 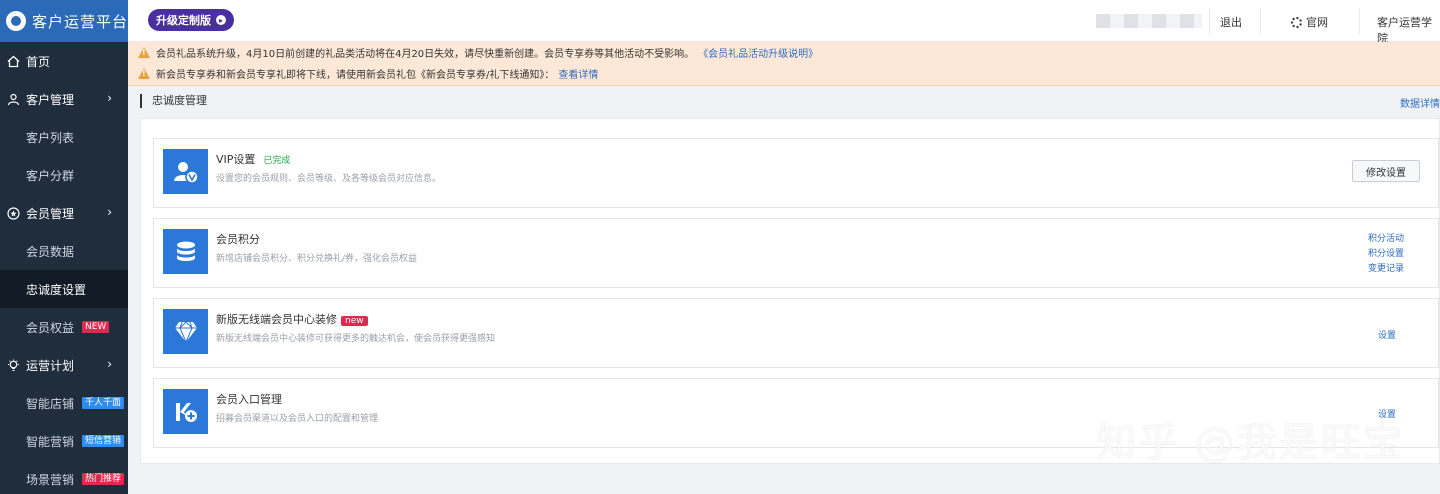 I want to click on brand-logo-icon, so click(x=16, y=21).